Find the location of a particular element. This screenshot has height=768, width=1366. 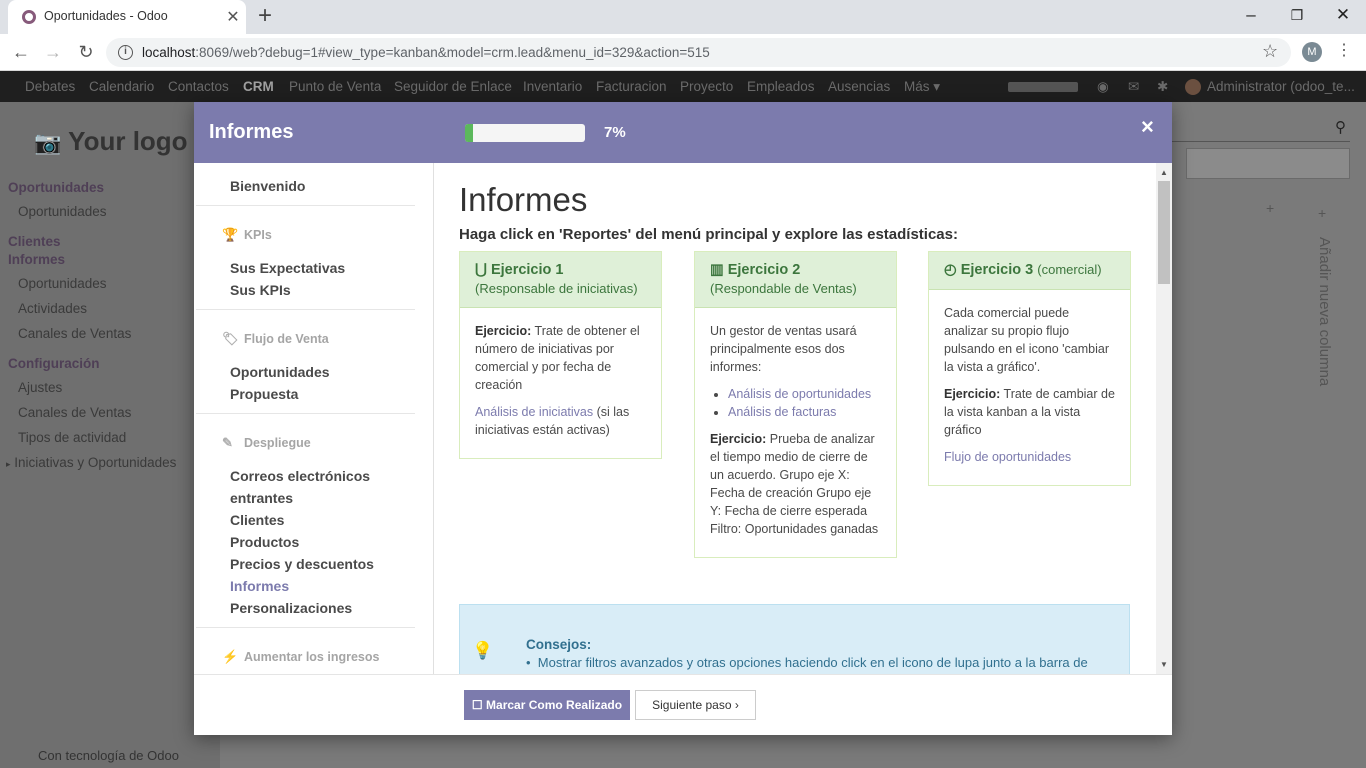

menu-mas: Más ▾ is located at coordinates (922, 87).